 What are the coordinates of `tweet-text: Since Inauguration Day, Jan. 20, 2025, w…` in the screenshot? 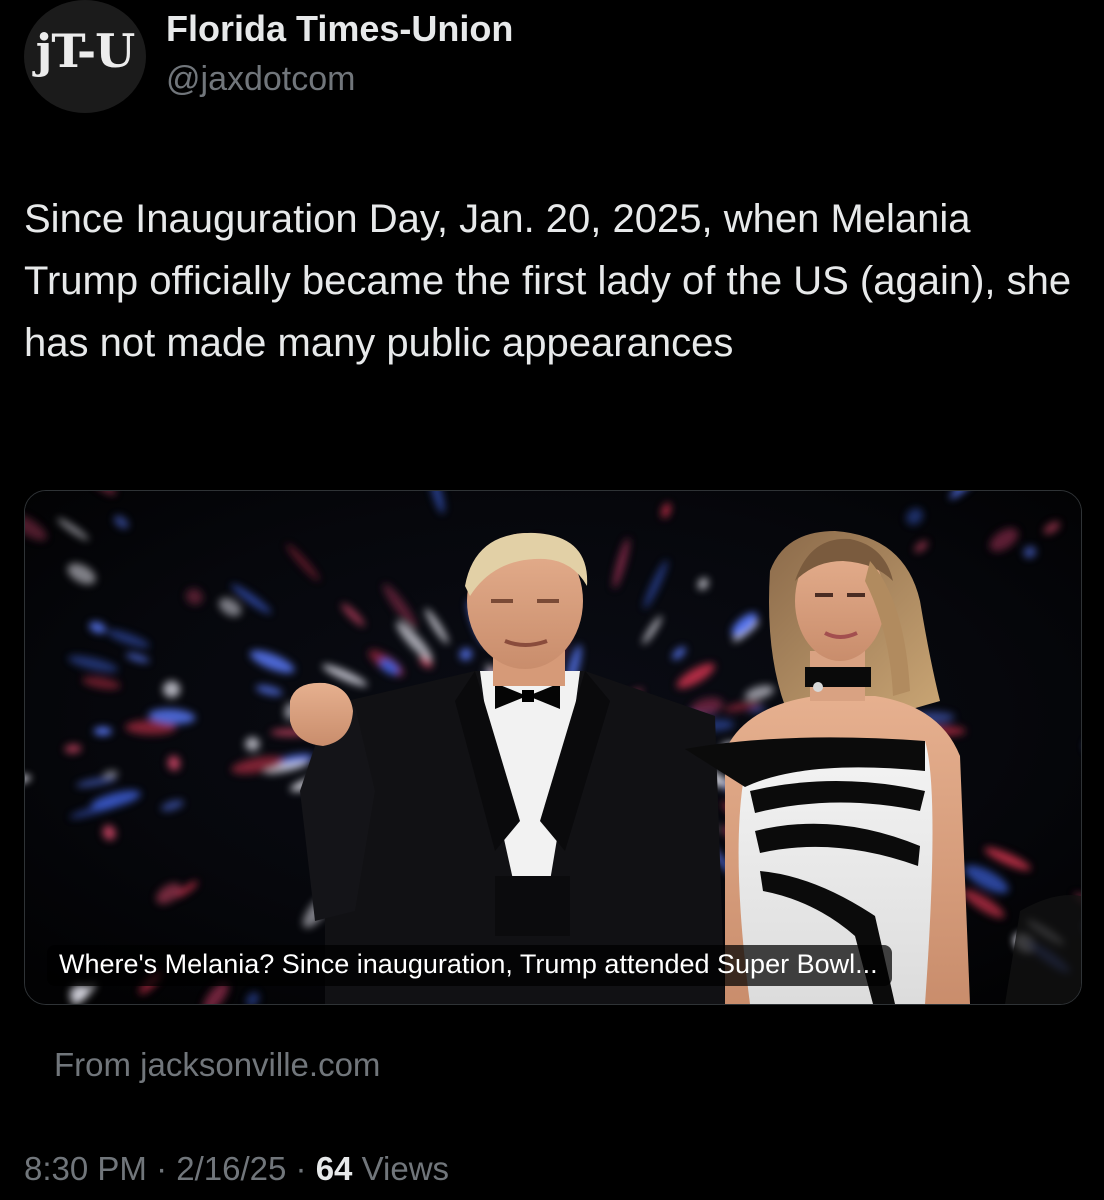 It's located at (548, 281).